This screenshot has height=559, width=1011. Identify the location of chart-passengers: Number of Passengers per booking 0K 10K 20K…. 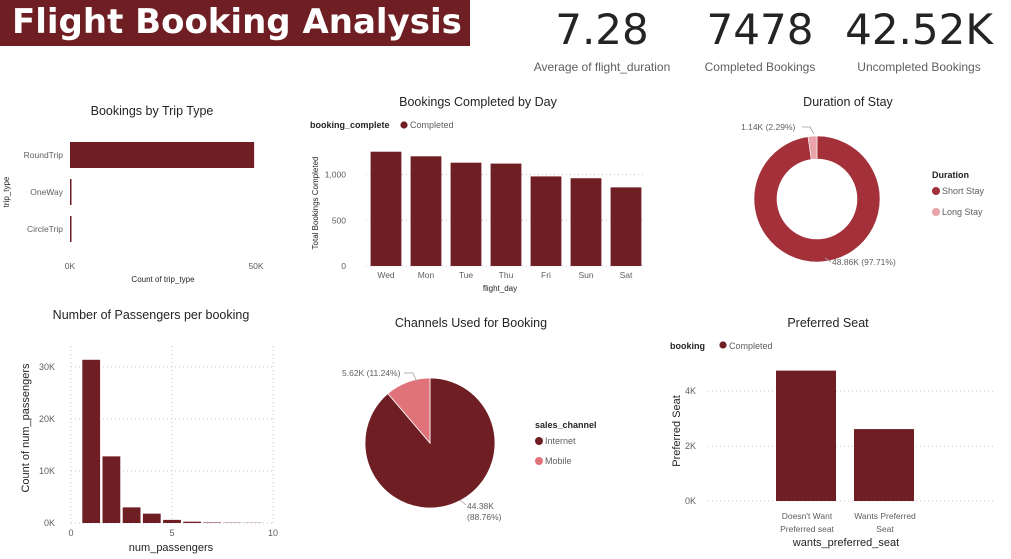
(150, 429).